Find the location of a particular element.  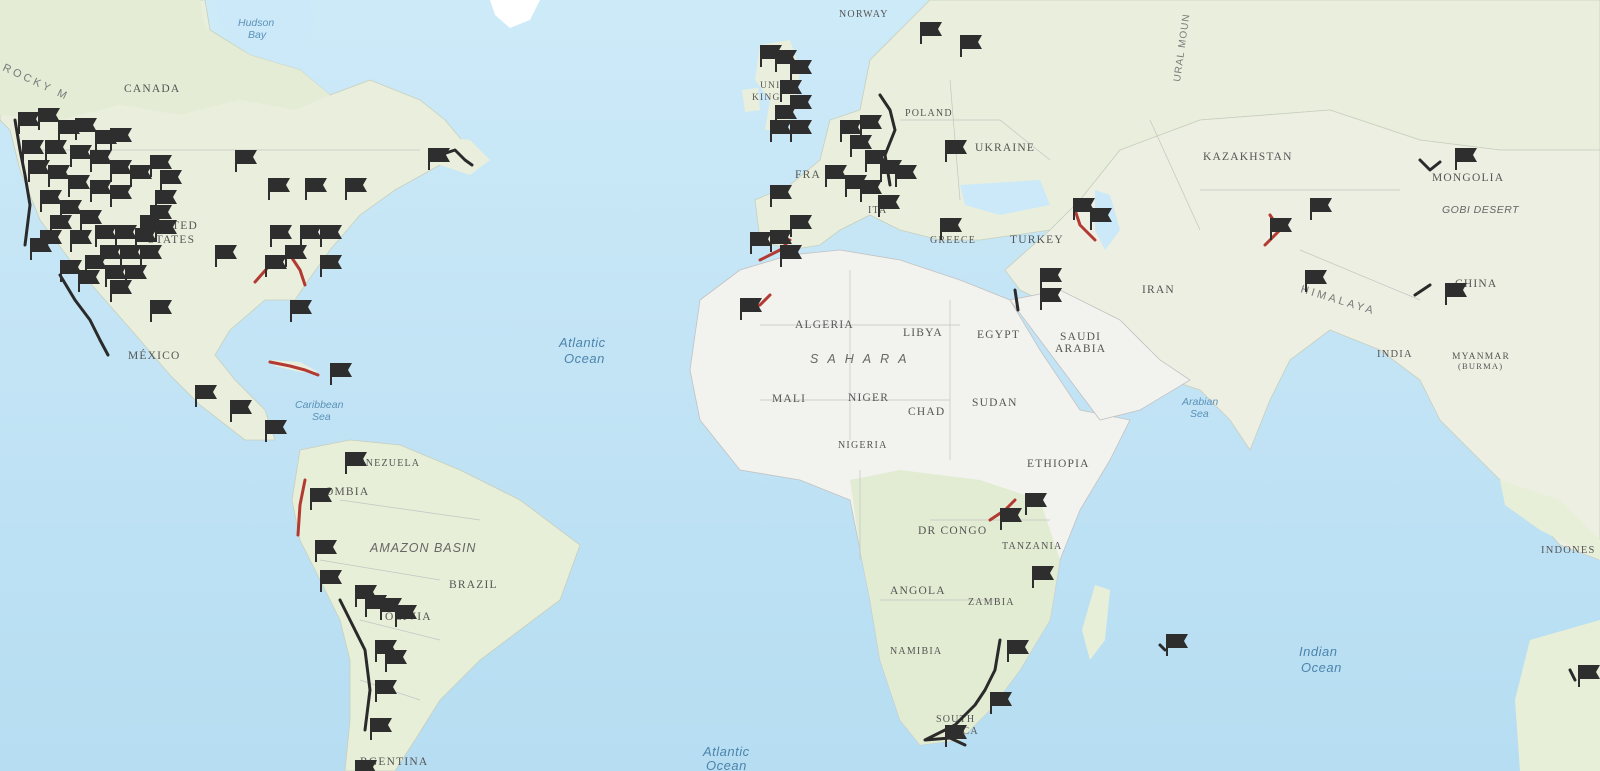

label-indian-ocean-2: Ocean is located at coordinates (1321, 667).